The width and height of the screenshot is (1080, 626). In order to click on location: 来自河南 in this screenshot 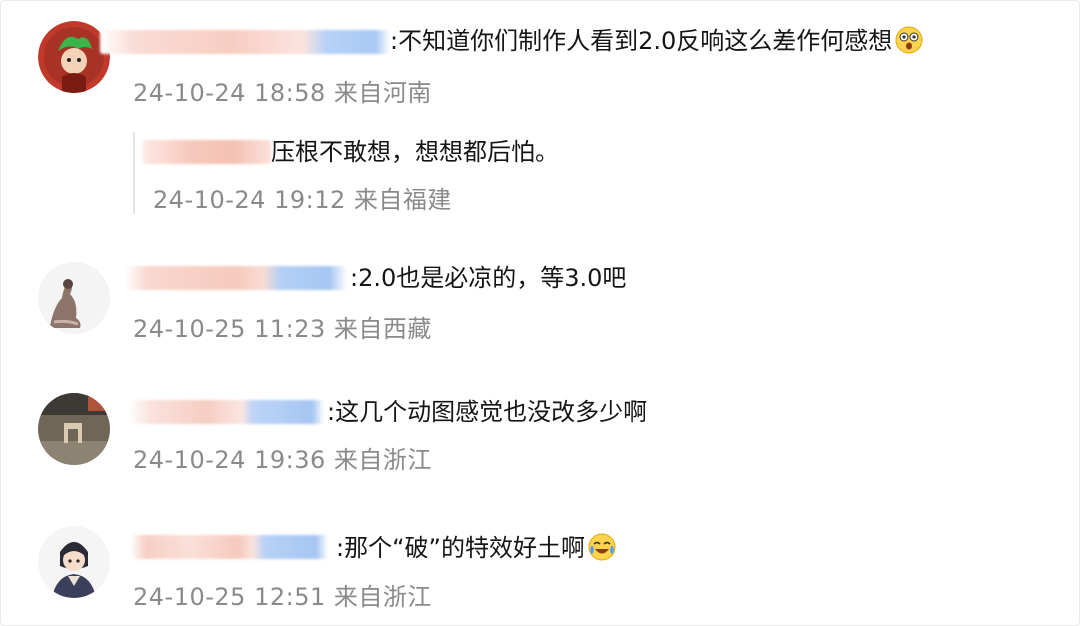, I will do `click(382, 93)`.